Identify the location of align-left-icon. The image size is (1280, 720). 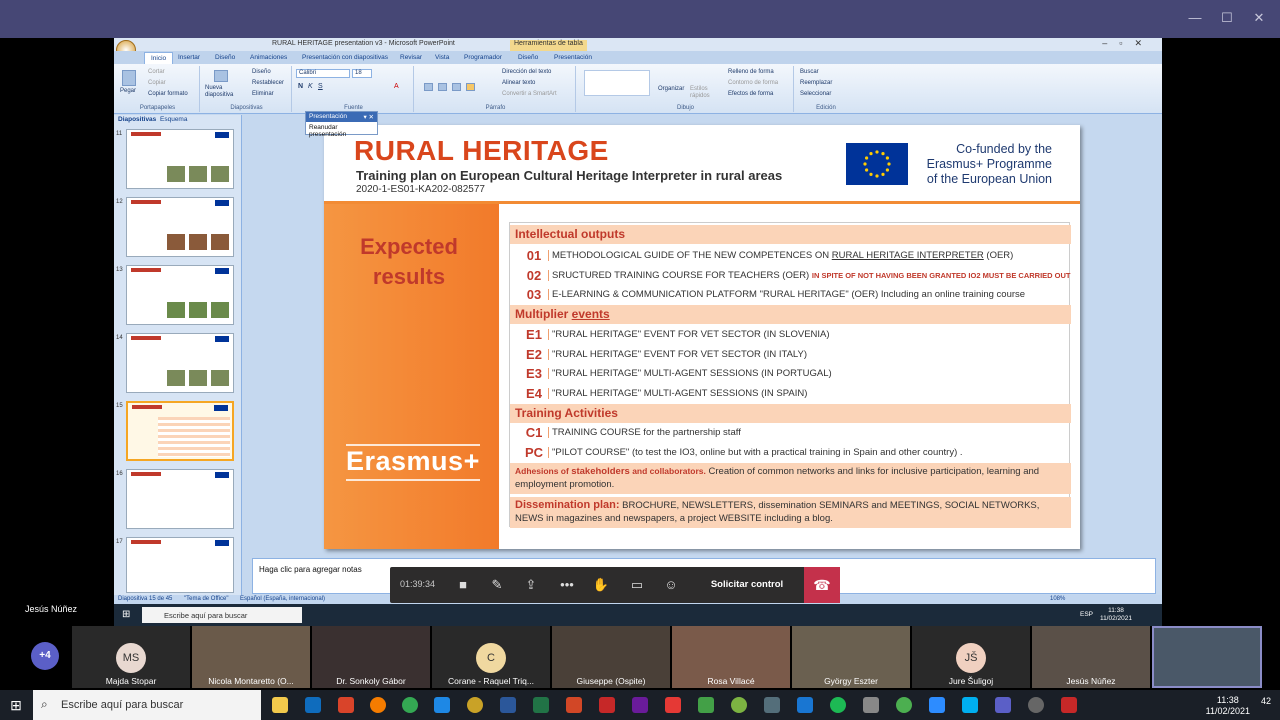
(428, 87).